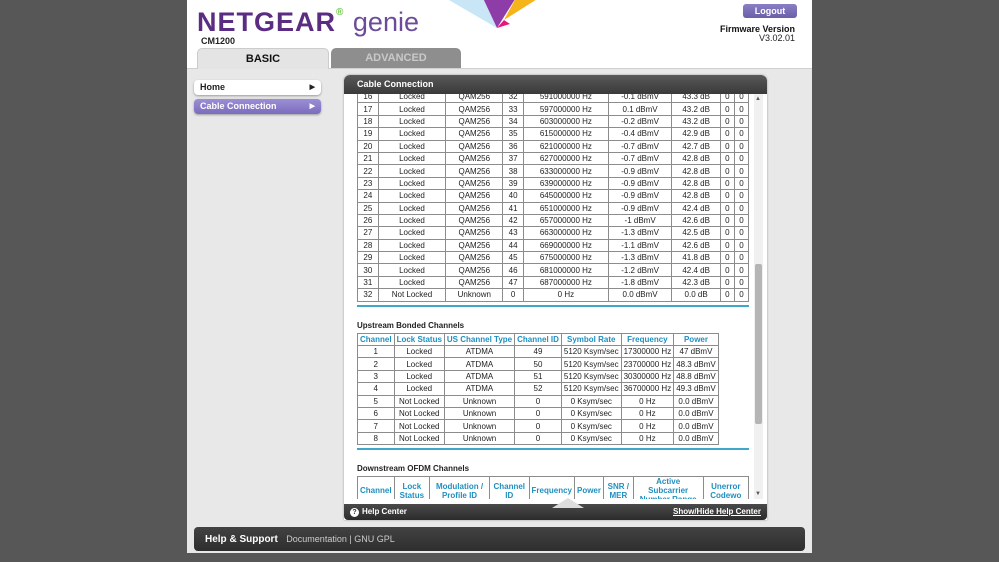  I want to click on help-support-title: Help & Support, so click(241, 539).